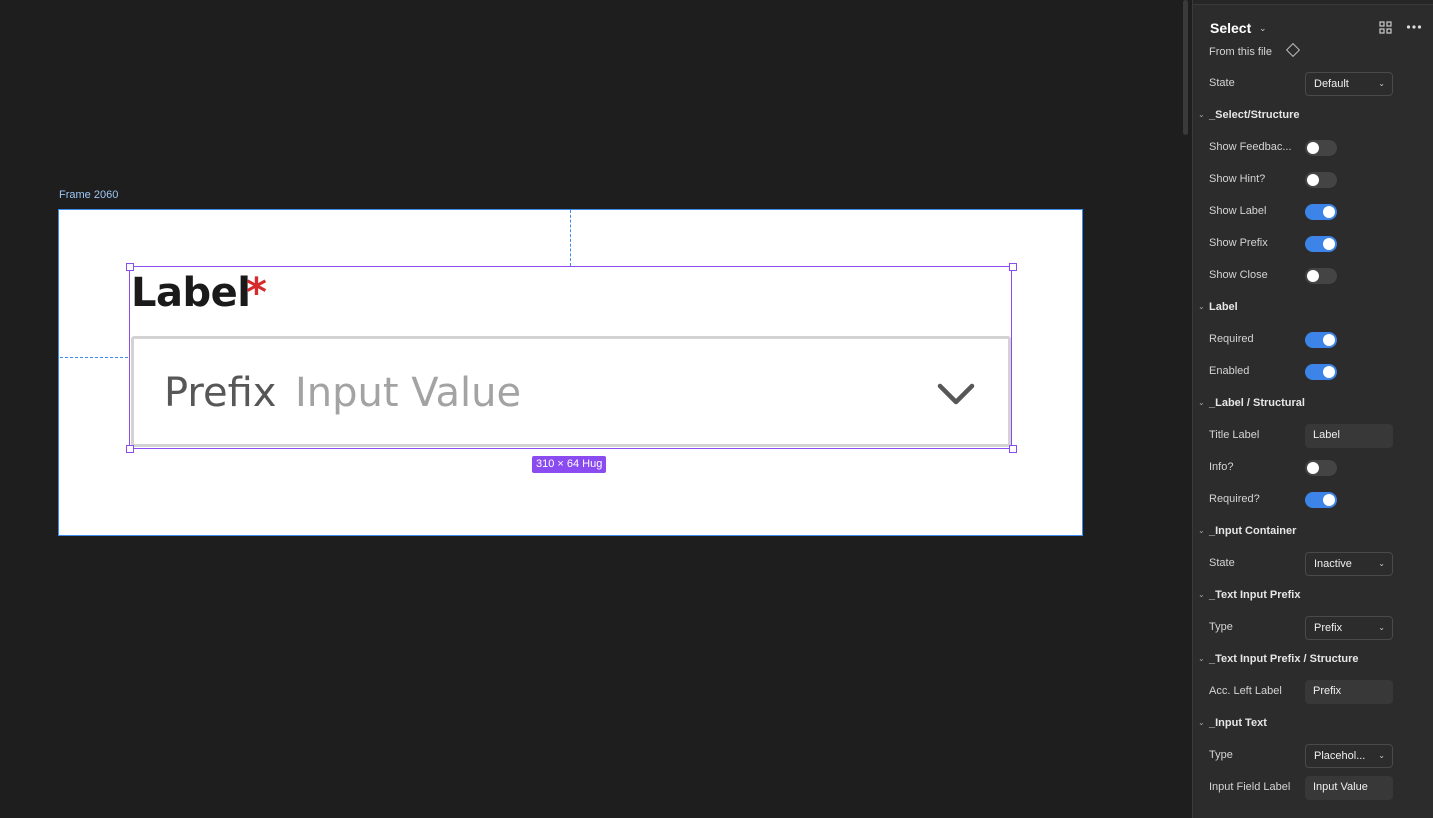  I want to click on section-header: ⌄ _Text Input Prefix, so click(1313, 596).